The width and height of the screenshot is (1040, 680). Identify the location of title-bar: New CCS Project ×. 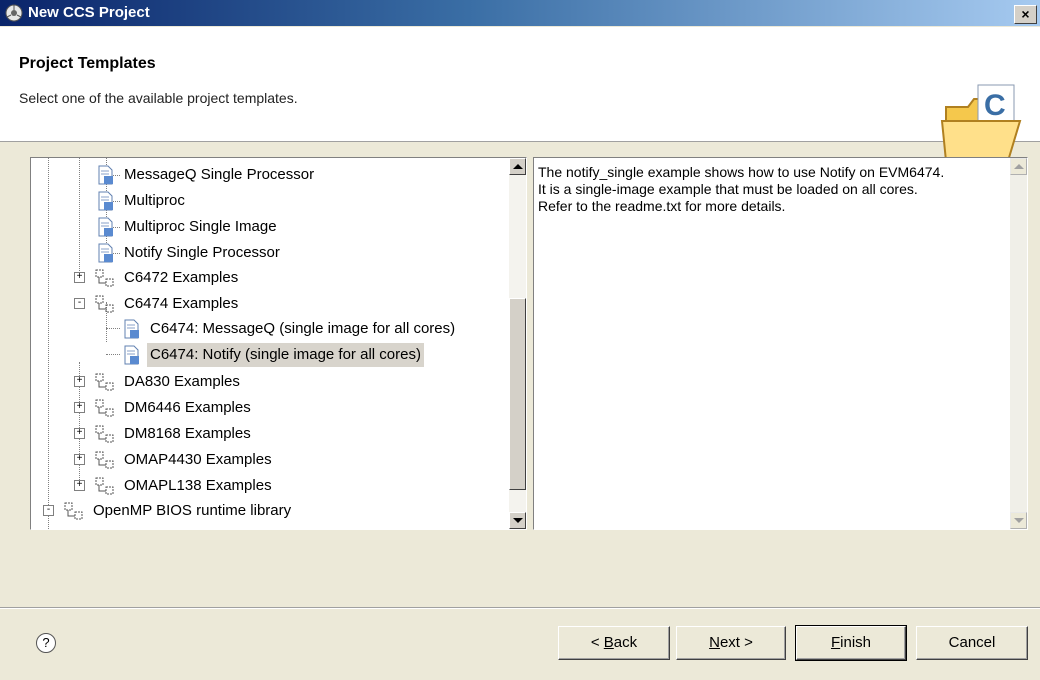
(520, 13).